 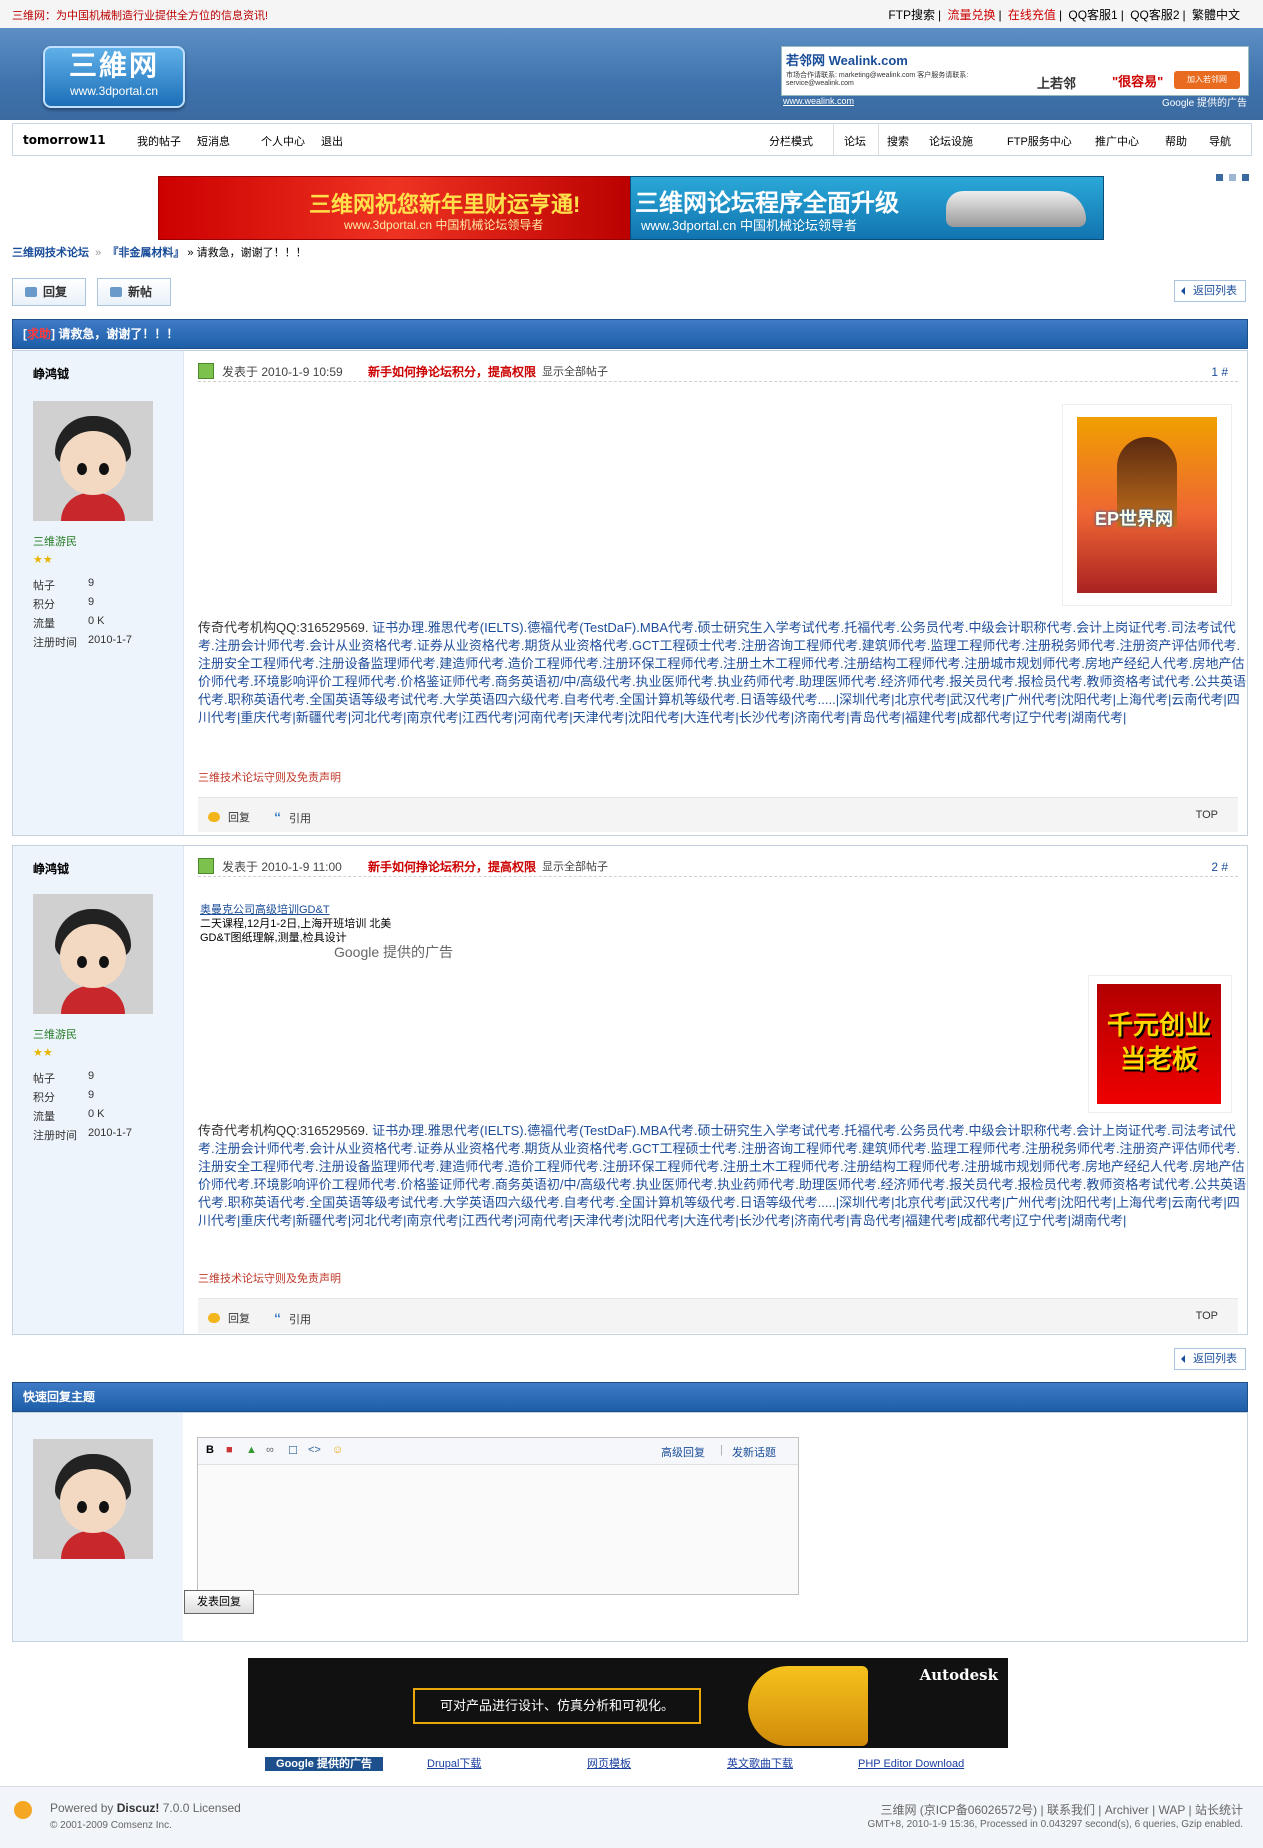 What do you see at coordinates (791, 141) in the screenshot?
I see `nav-split-mode: 分栏模式` at bounding box center [791, 141].